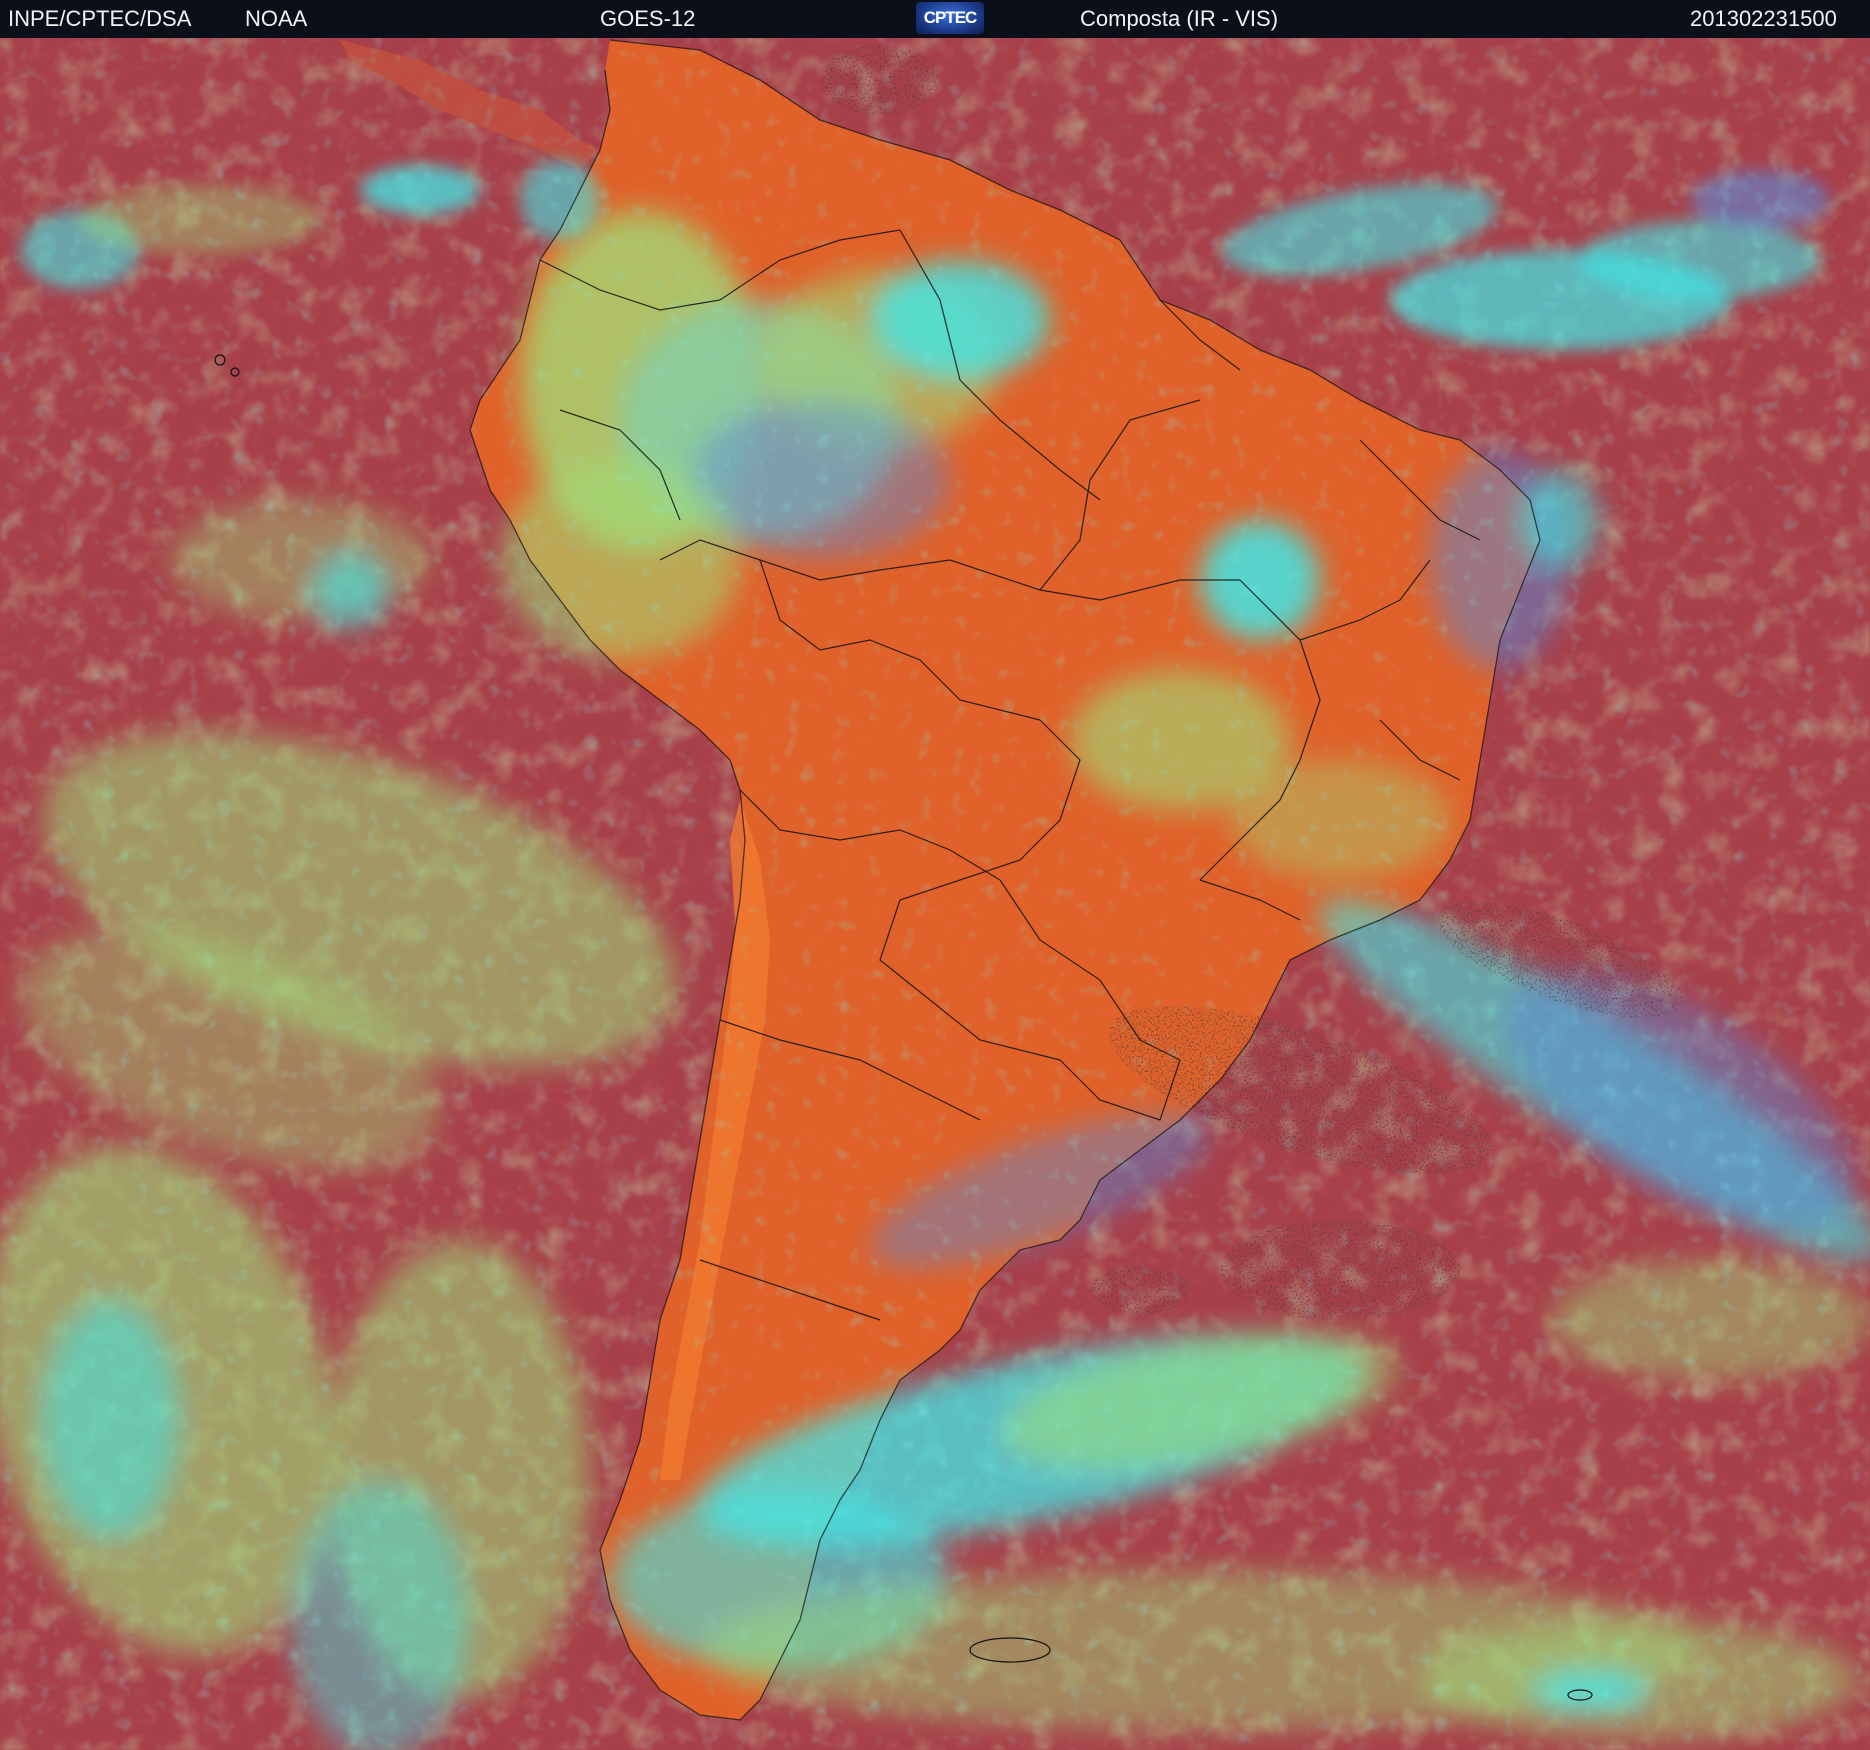 This screenshot has width=1870, height=1750. Describe the element at coordinates (1763, 18) in the screenshot. I see `timestamp-label: 201302231500` at that location.